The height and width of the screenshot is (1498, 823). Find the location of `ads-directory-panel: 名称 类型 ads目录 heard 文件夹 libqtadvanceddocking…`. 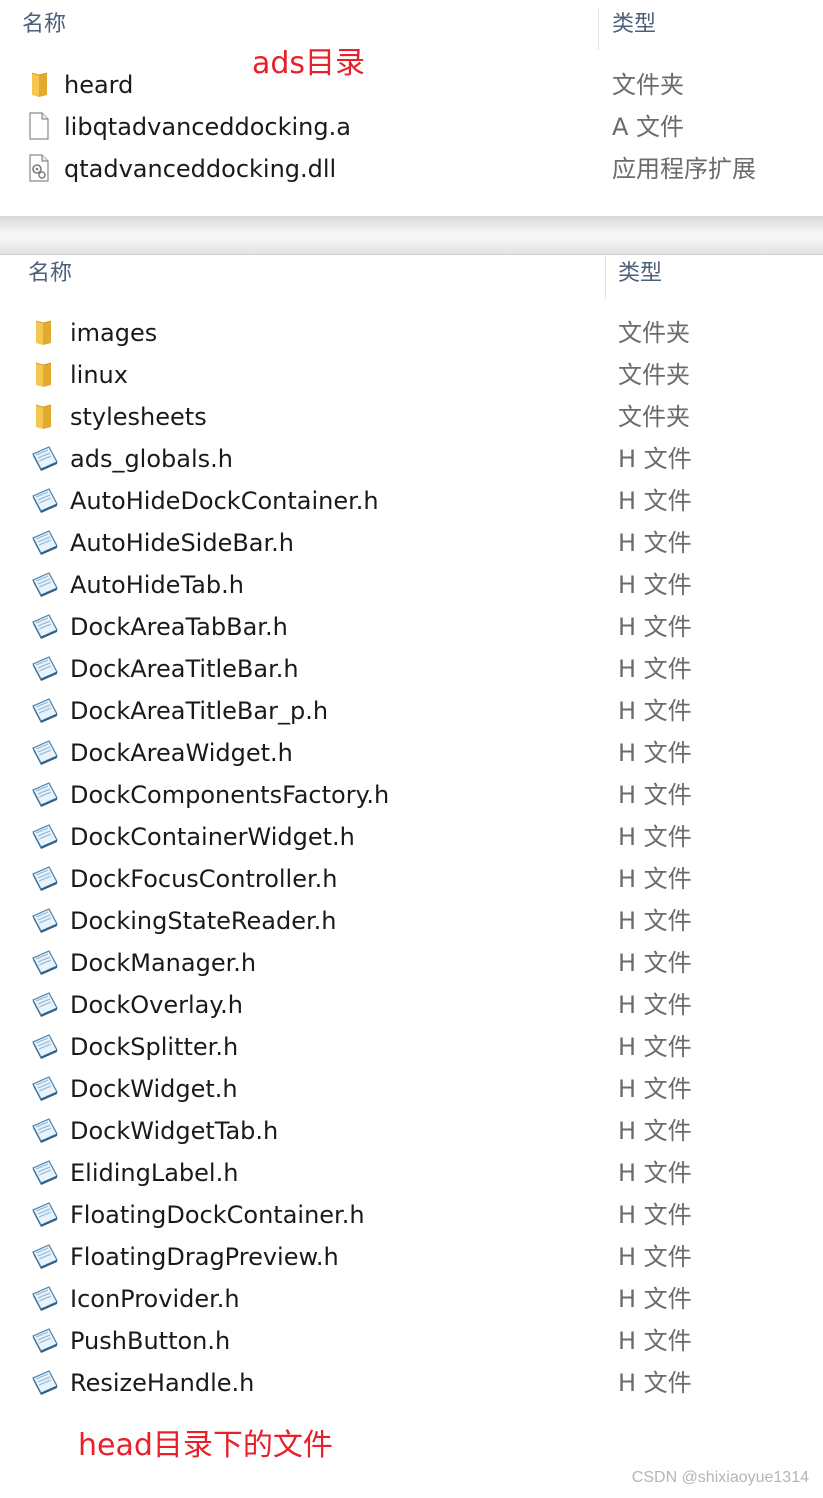

ads-directory-panel: 名称 类型 ads目录 heard 文件夹 libqtadvanceddocking… is located at coordinates (411, 108).